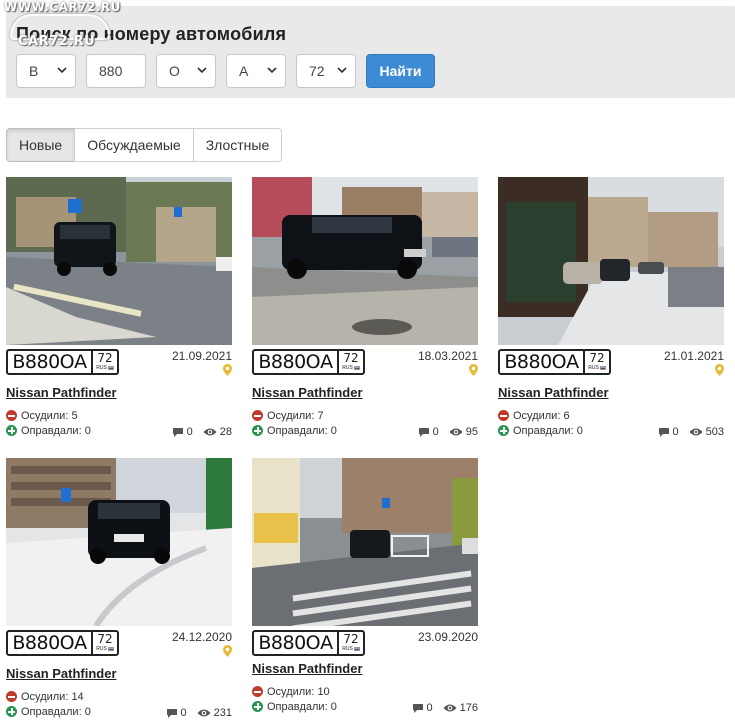  What do you see at coordinates (237, 145) in the screenshot?
I see `tab-malicious: Злостные` at bounding box center [237, 145].